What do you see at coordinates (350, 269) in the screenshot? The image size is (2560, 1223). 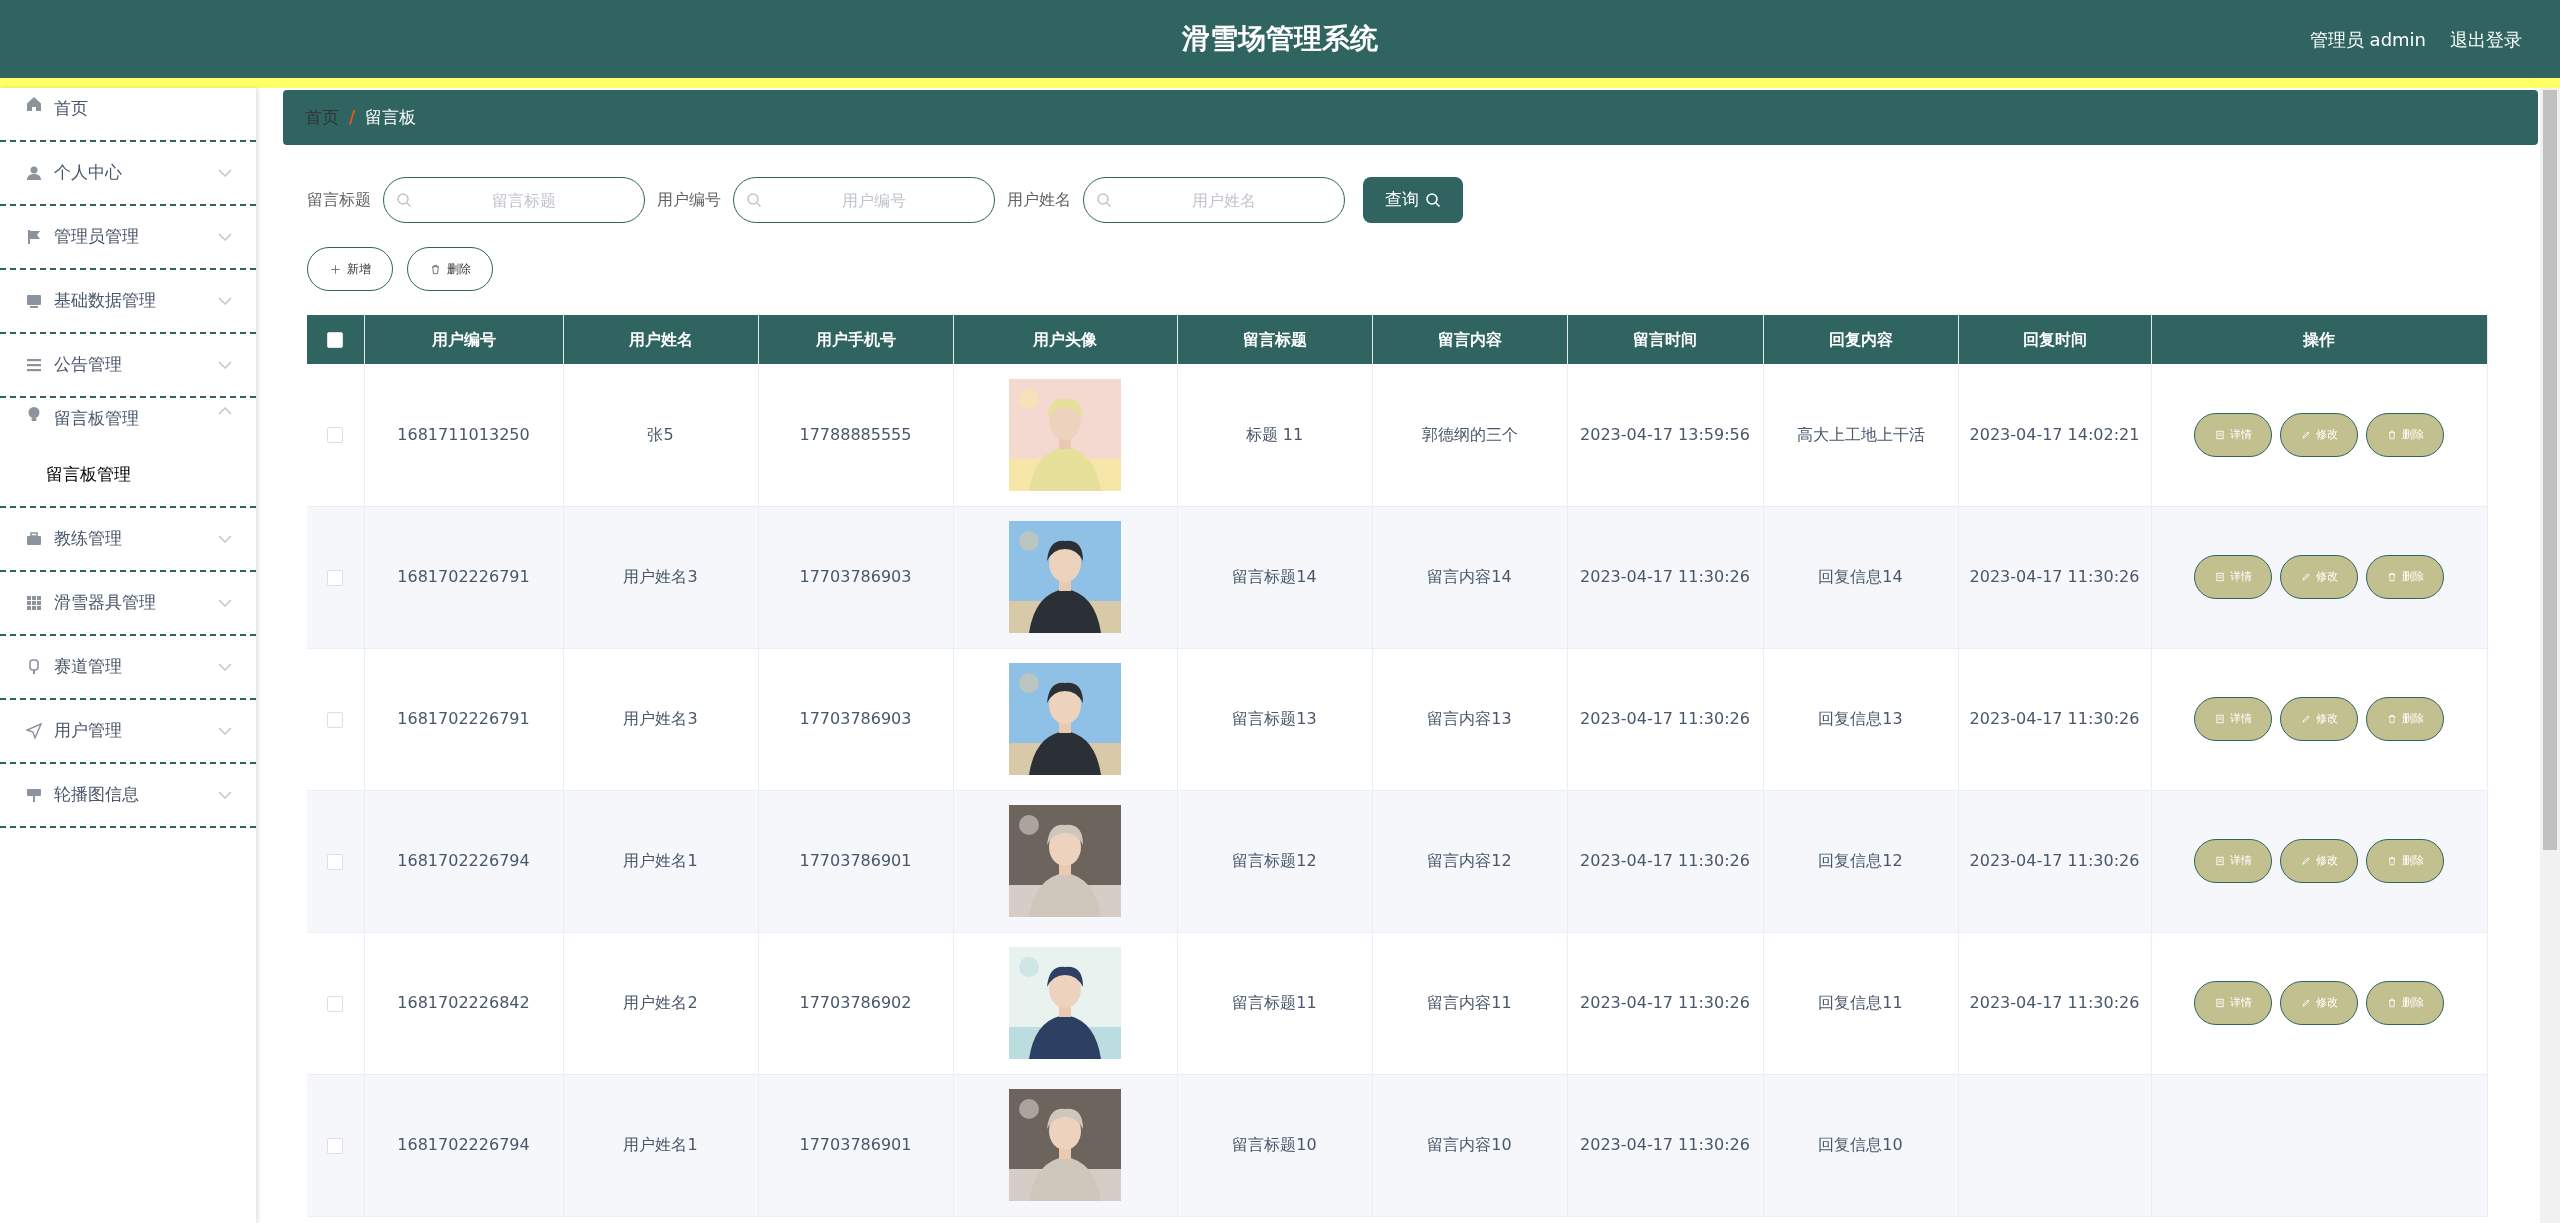 I see `add-button: 新增` at bounding box center [350, 269].